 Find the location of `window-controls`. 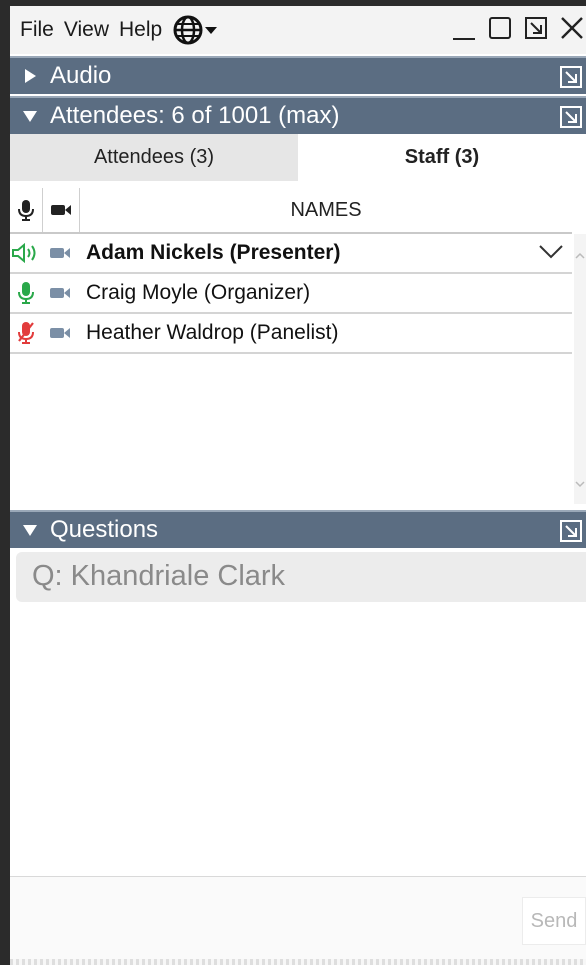

window-controls is located at coordinates (518, 28).